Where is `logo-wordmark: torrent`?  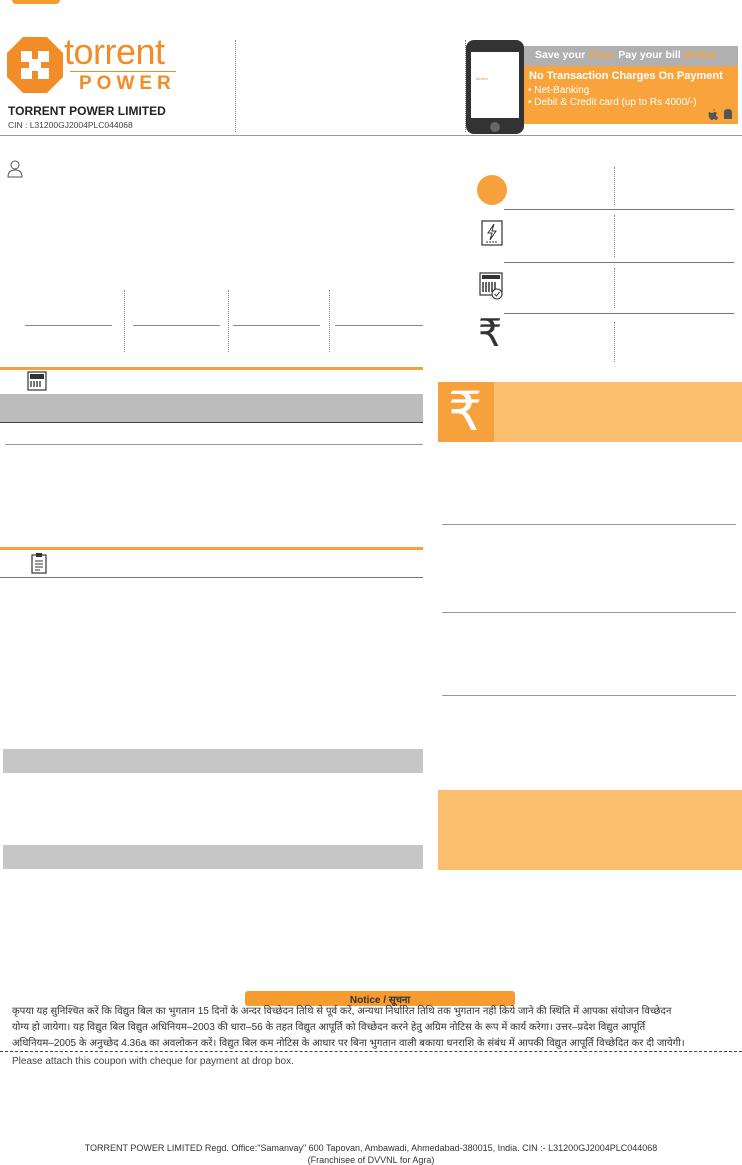 logo-wordmark: torrent is located at coordinates (114, 51).